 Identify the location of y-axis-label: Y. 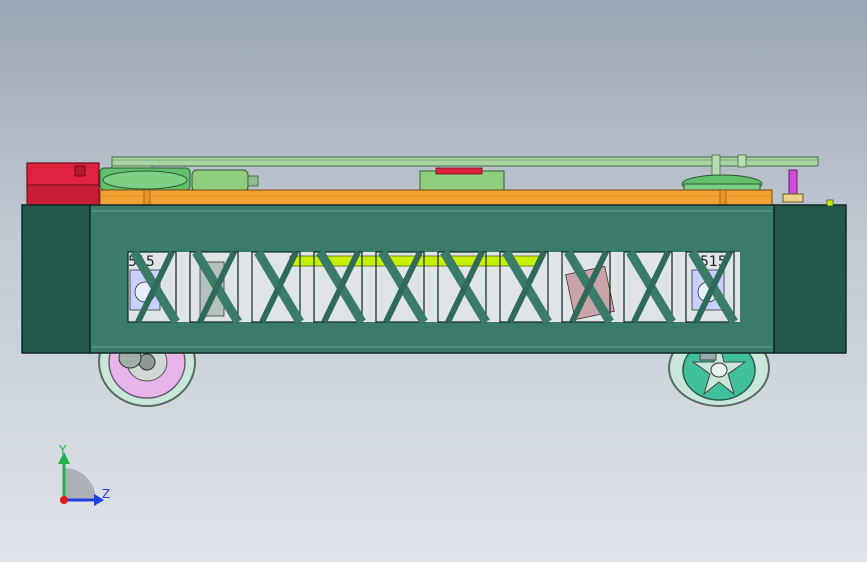
(62, 450).